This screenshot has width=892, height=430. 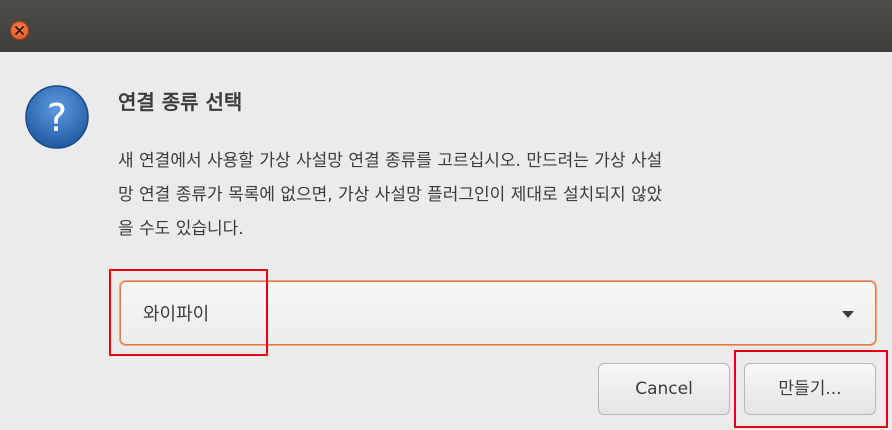 I want to click on dialog-heading: 연결 종류 선택, so click(x=180, y=102).